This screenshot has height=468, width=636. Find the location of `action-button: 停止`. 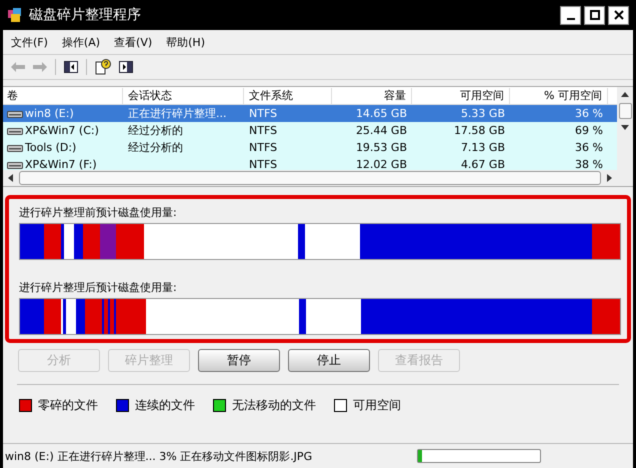

action-button: 停止 is located at coordinates (329, 360).